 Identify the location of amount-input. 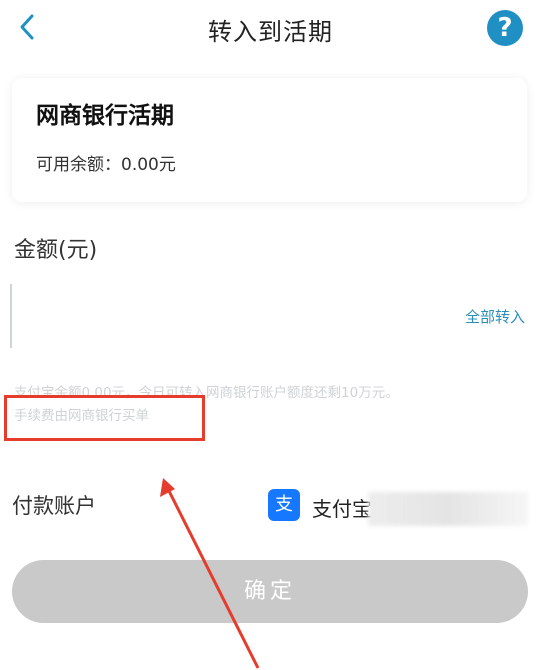
(225, 318).